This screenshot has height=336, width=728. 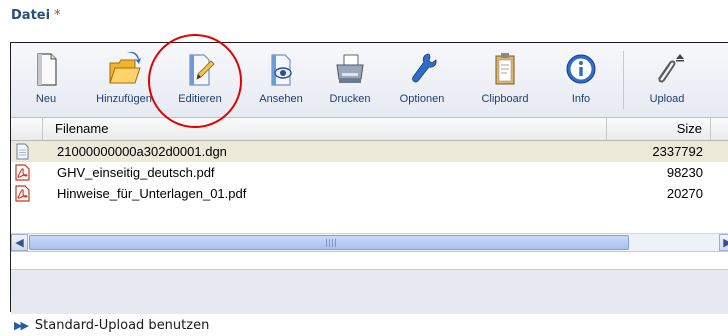 I want to click on standard-upload-link: ▶▶ Standard-Upload benutzen, so click(x=111, y=325).